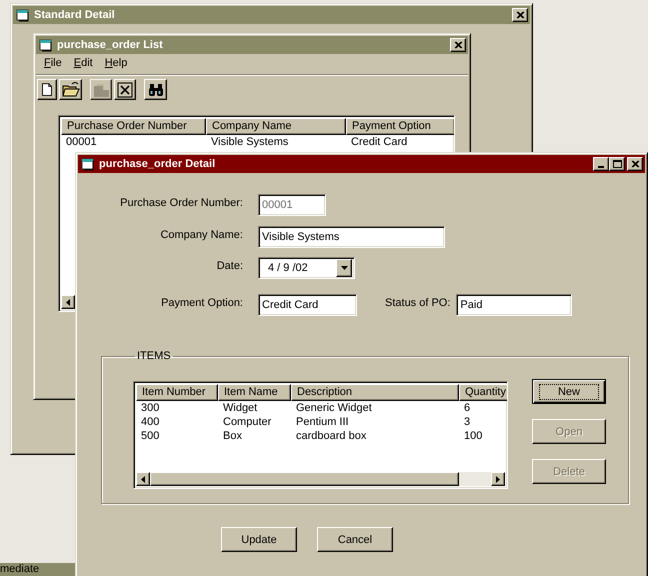  What do you see at coordinates (181, 202) in the screenshot?
I see `field-label: Purchase Order Number:` at bounding box center [181, 202].